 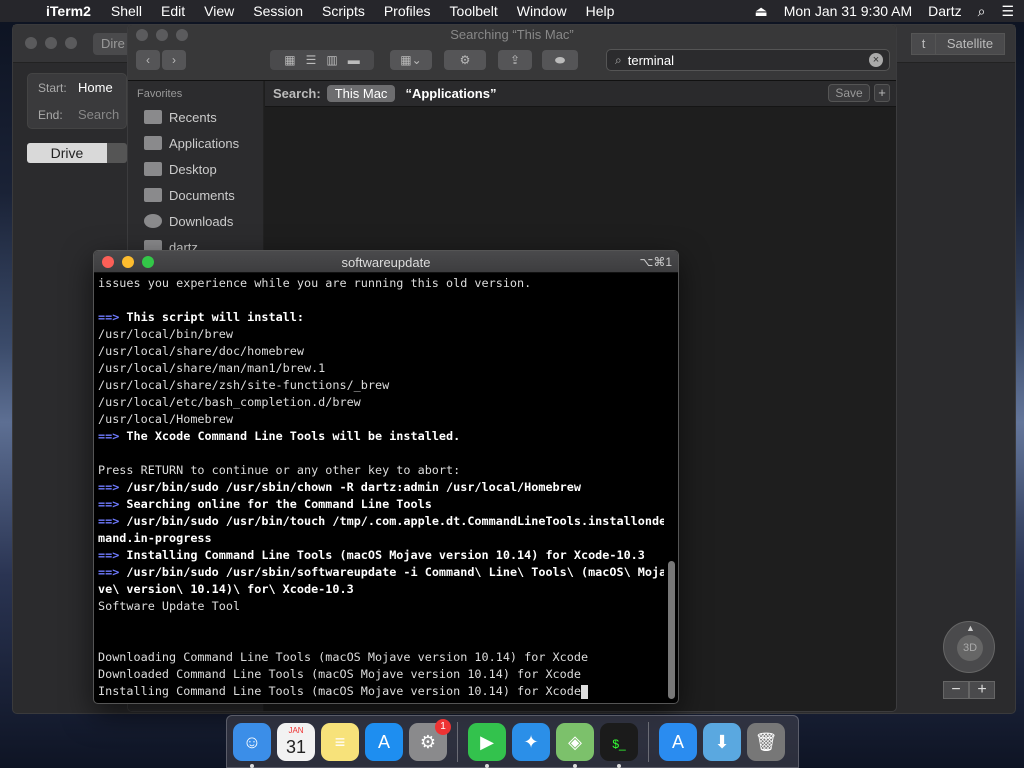 What do you see at coordinates (944, 11) in the screenshot?
I see `menubar-user: Dartz` at bounding box center [944, 11].